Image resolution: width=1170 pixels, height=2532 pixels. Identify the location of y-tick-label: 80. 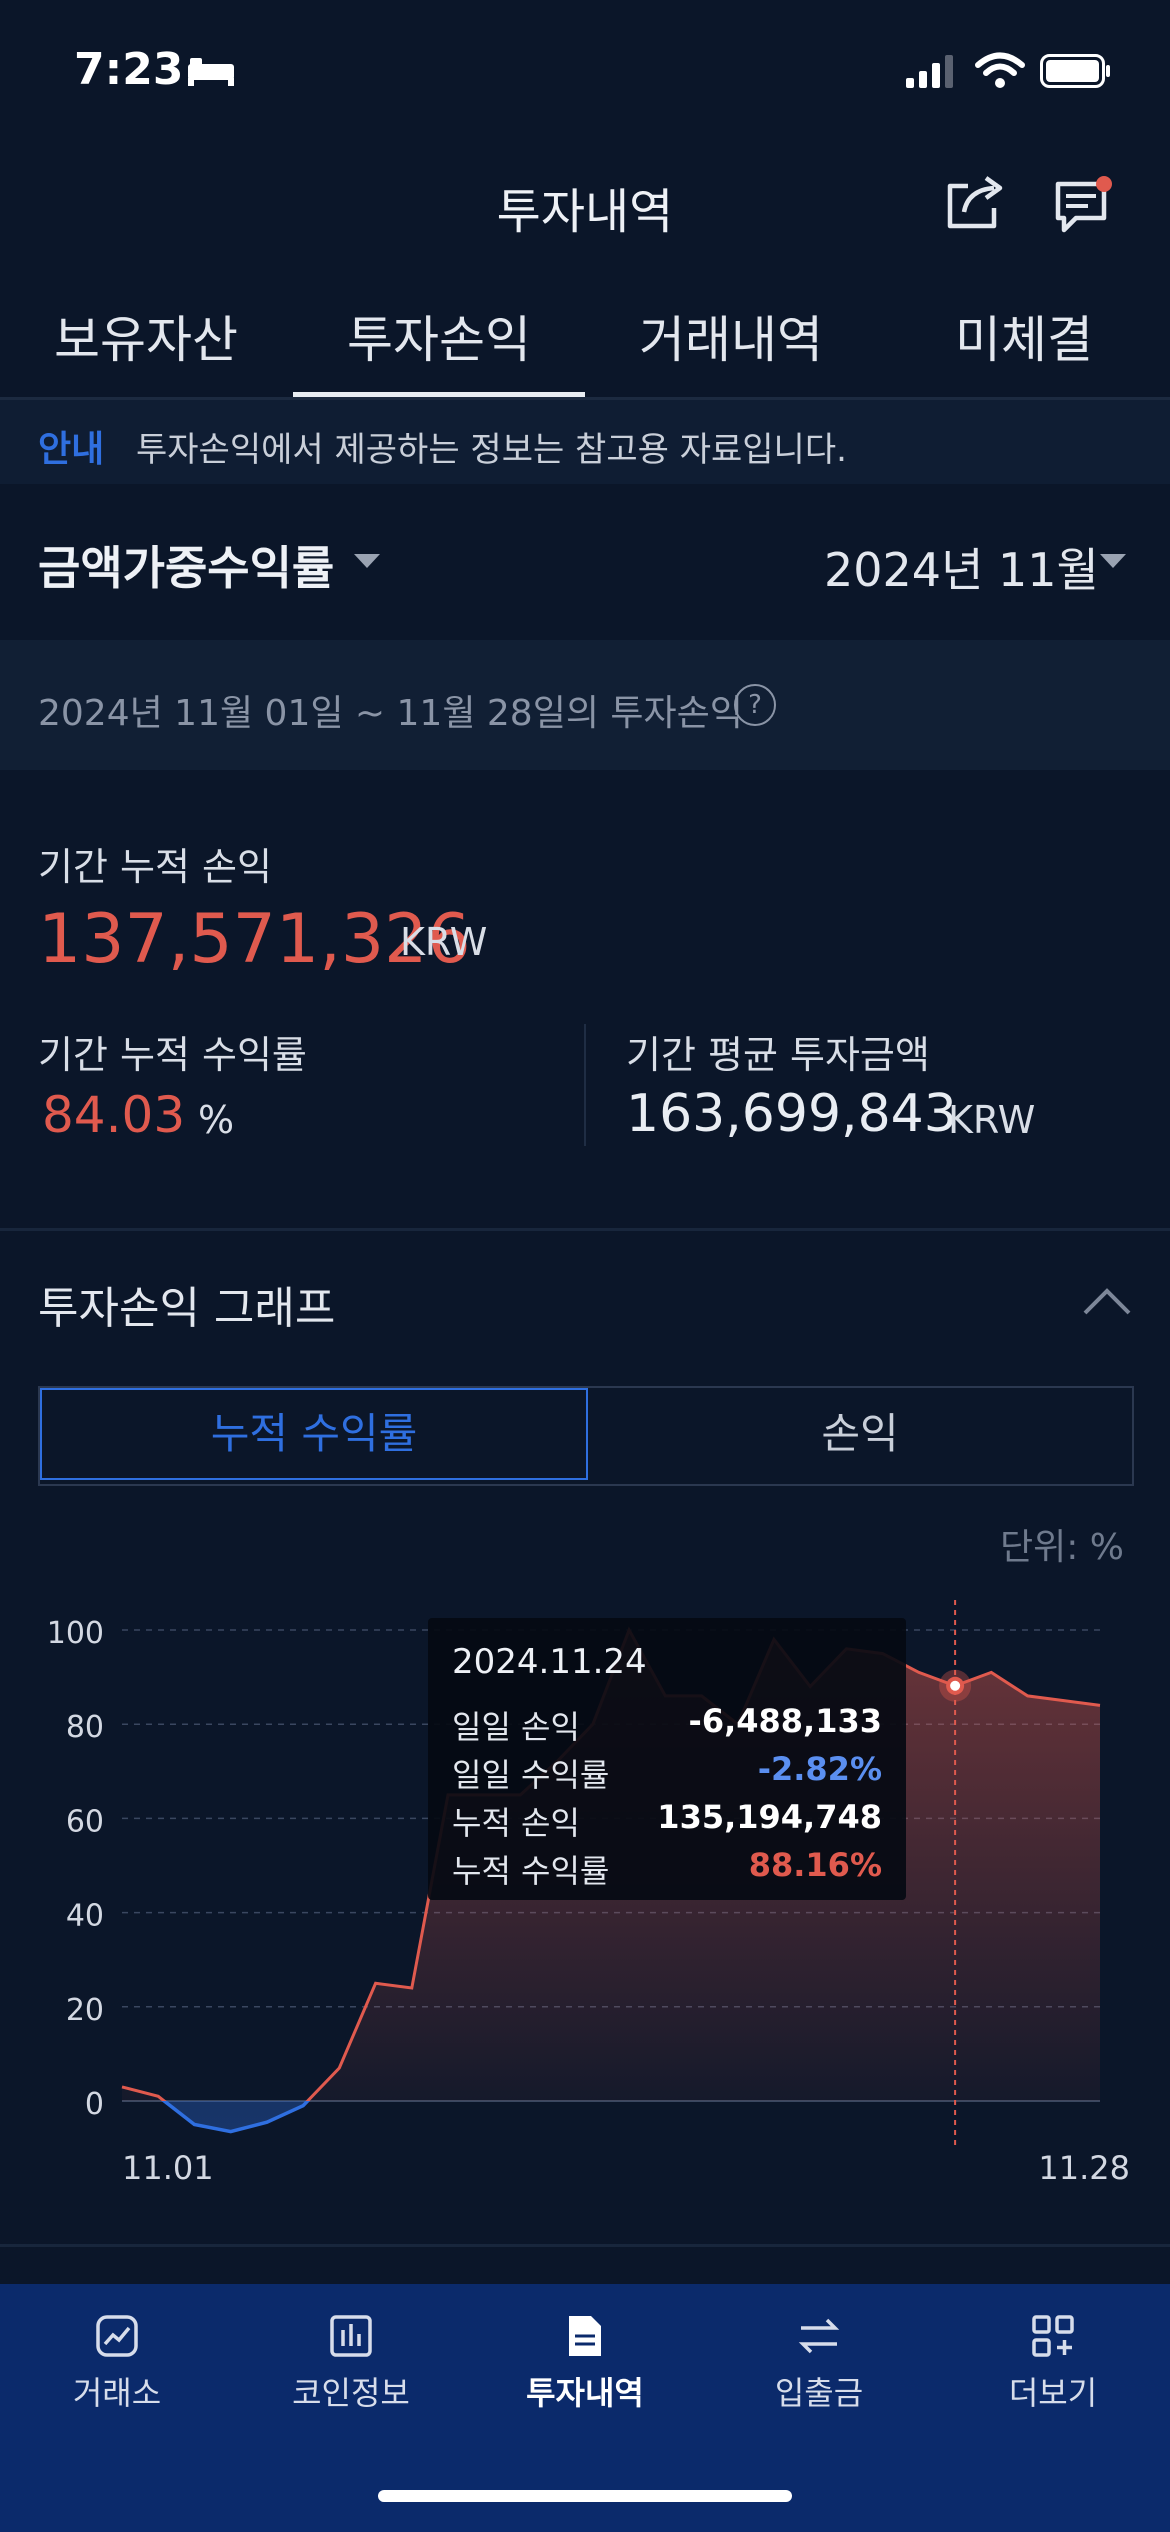
(85, 1727).